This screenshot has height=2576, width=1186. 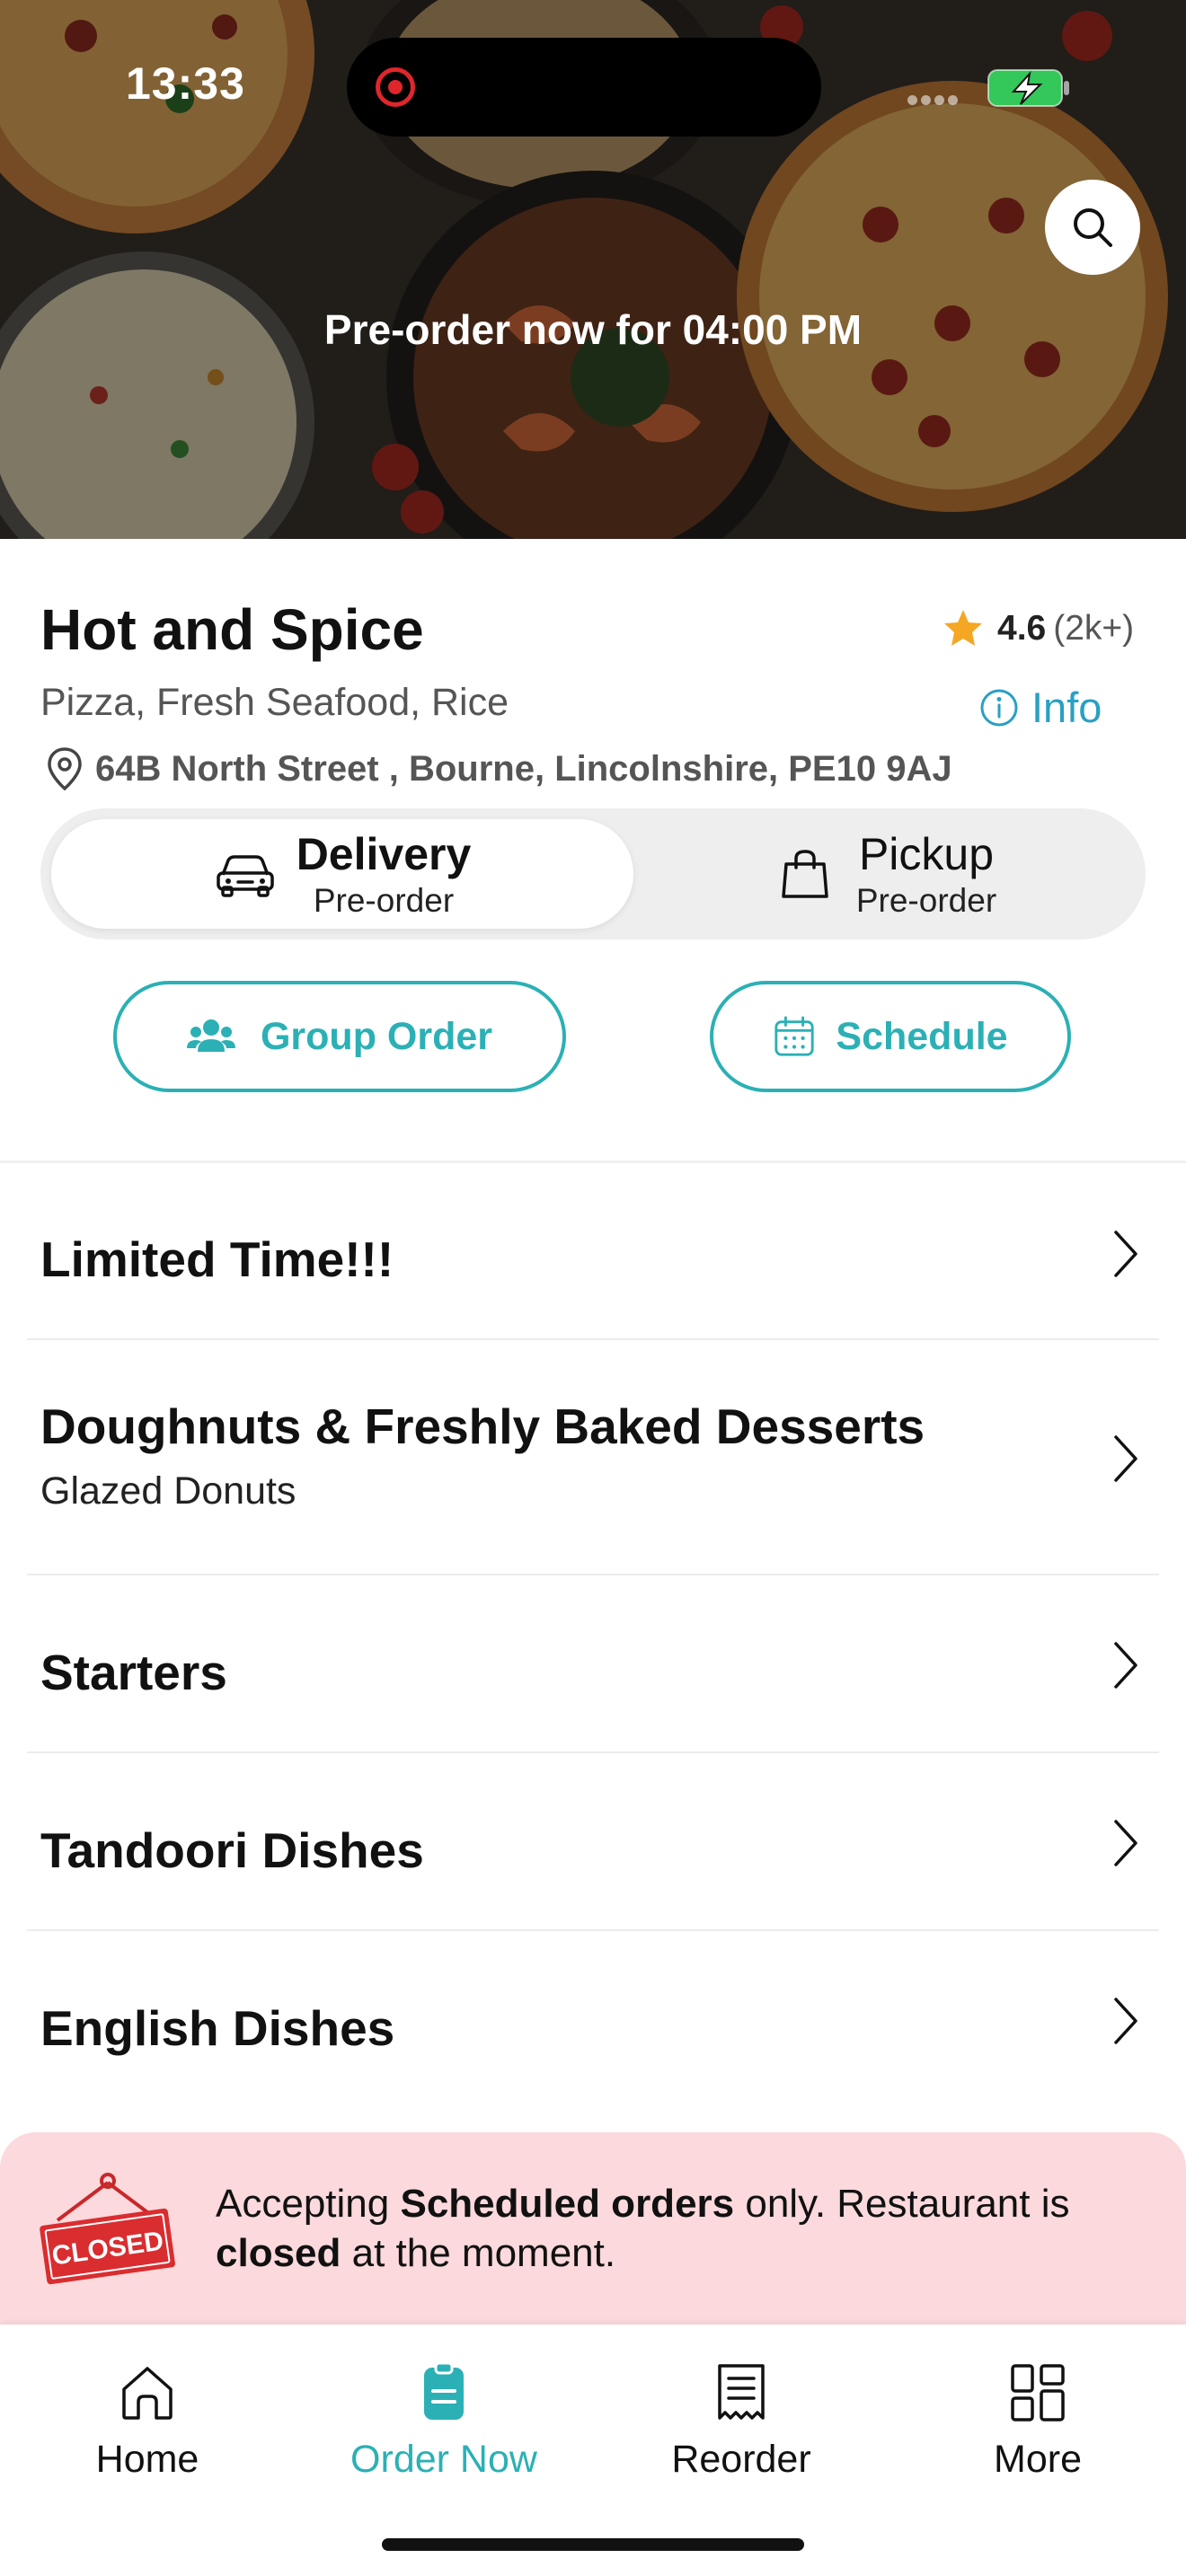 What do you see at coordinates (926, 900) in the screenshot?
I see `pickup-sub: Pre-order` at bounding box center [926, 900].